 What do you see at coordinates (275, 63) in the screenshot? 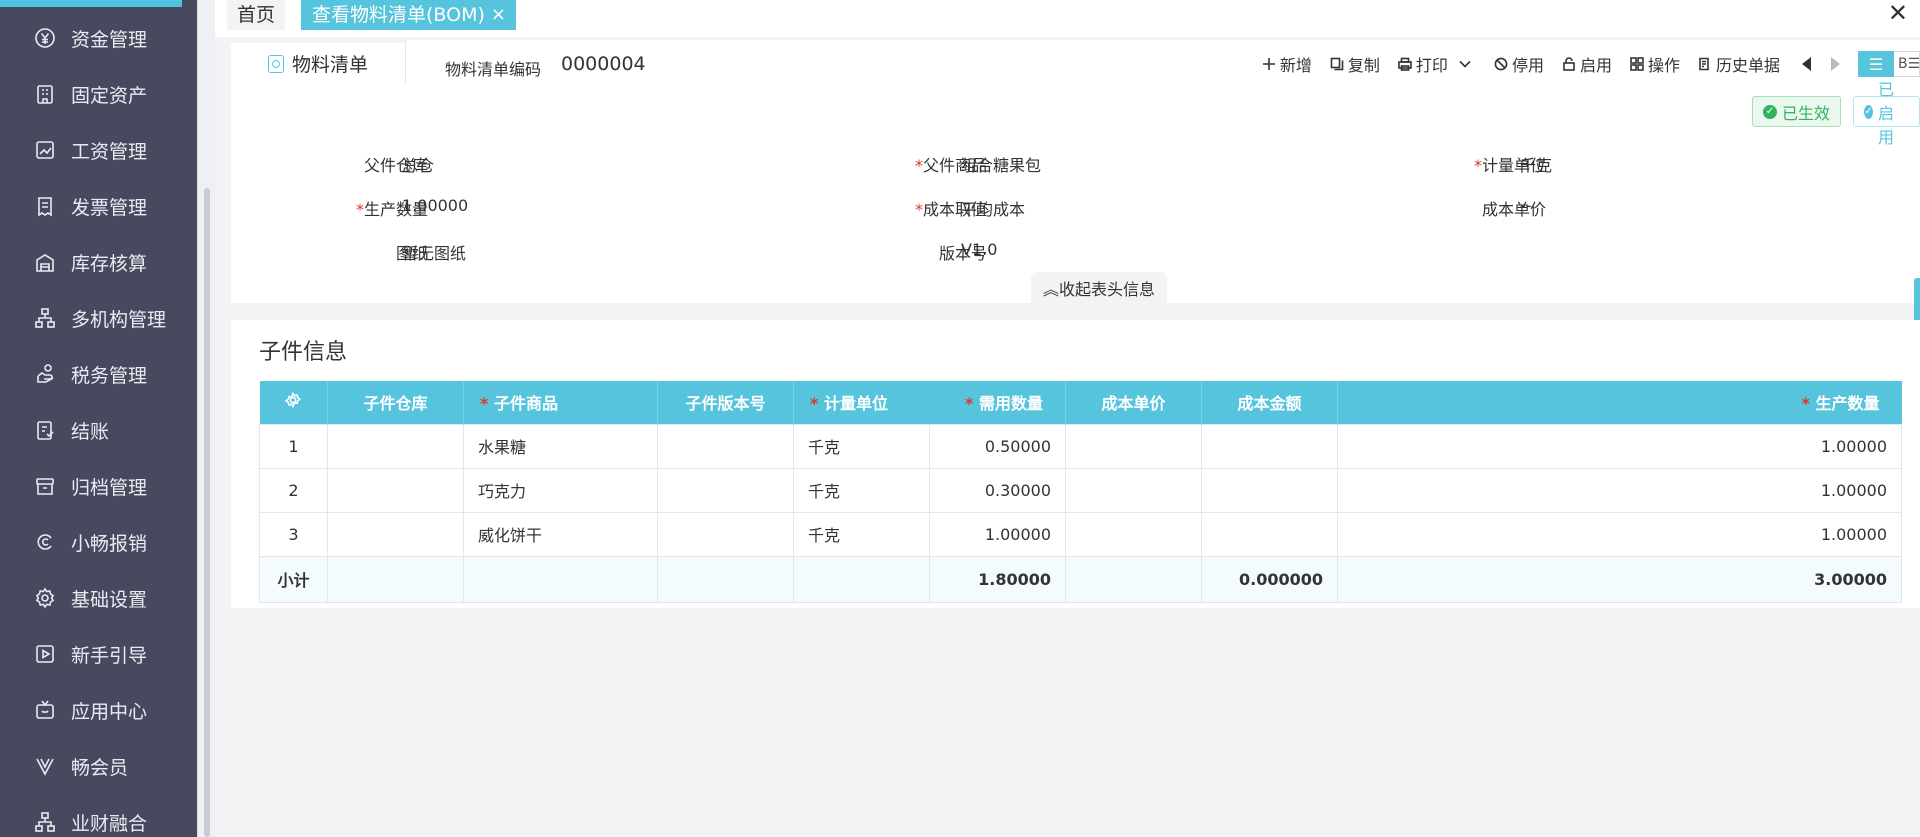
I see `bom-doc-icon` at bounding box center [275, 63].